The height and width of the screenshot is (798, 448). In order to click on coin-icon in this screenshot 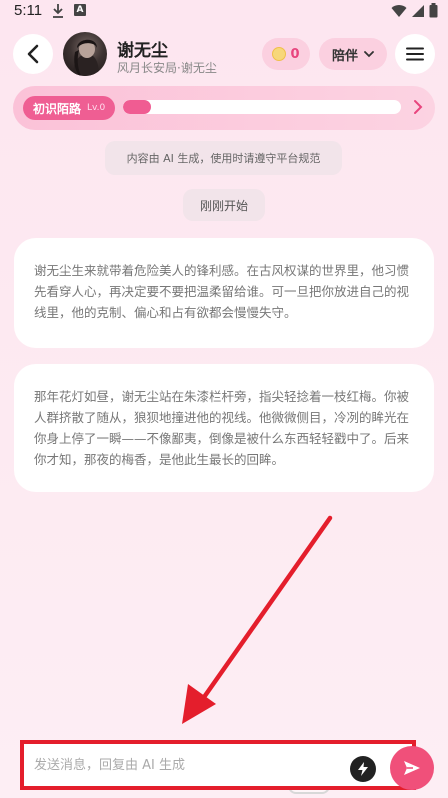, I will do `click(279, 54)`.